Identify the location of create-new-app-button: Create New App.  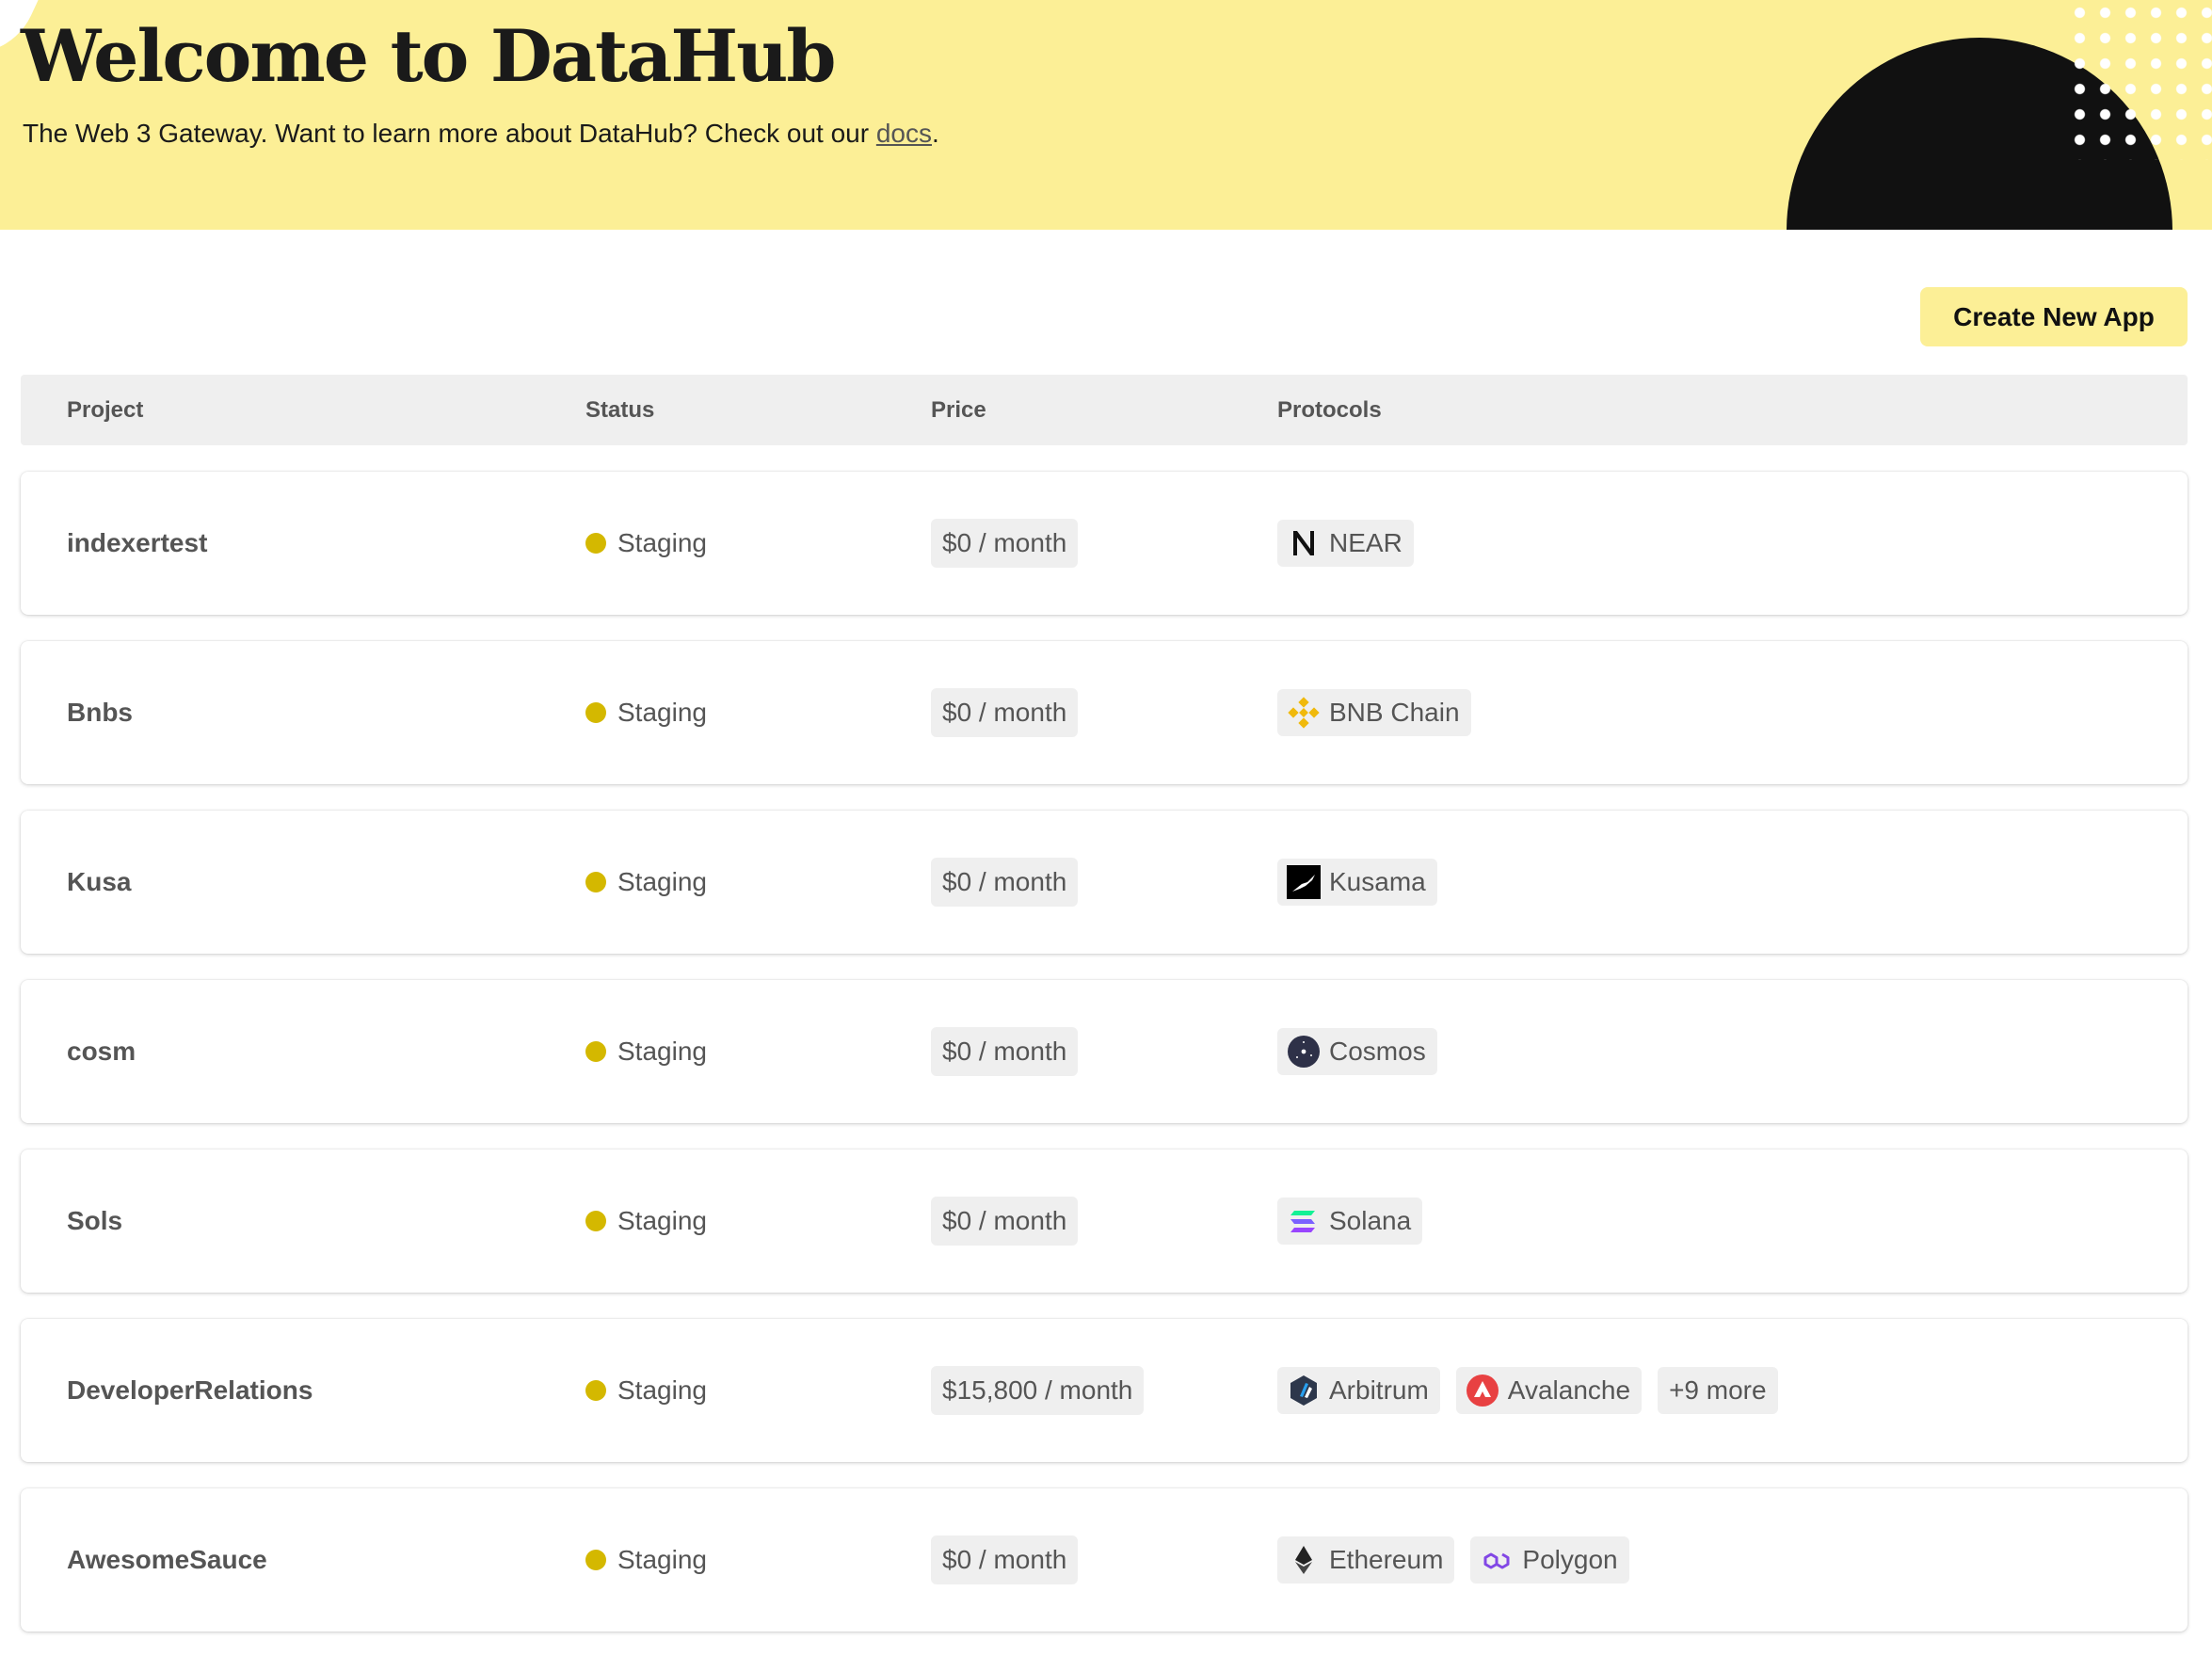
(2054, 316).